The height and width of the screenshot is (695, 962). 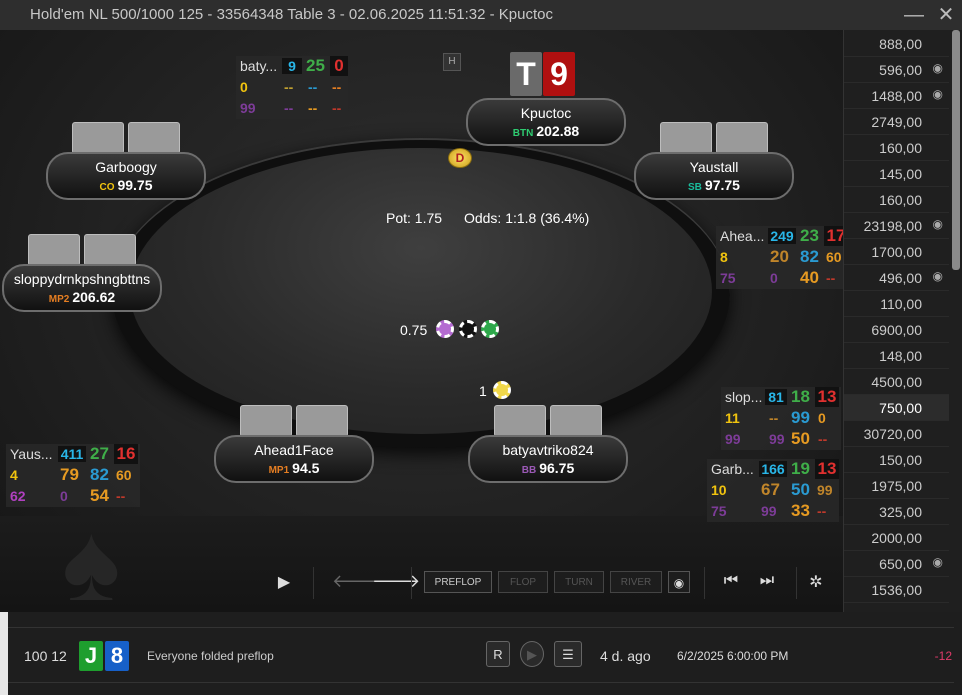 What do you see at coordinates (127, 138) in the screenshot?
I see `hole-cards-back` at bounding box center [127, 138].